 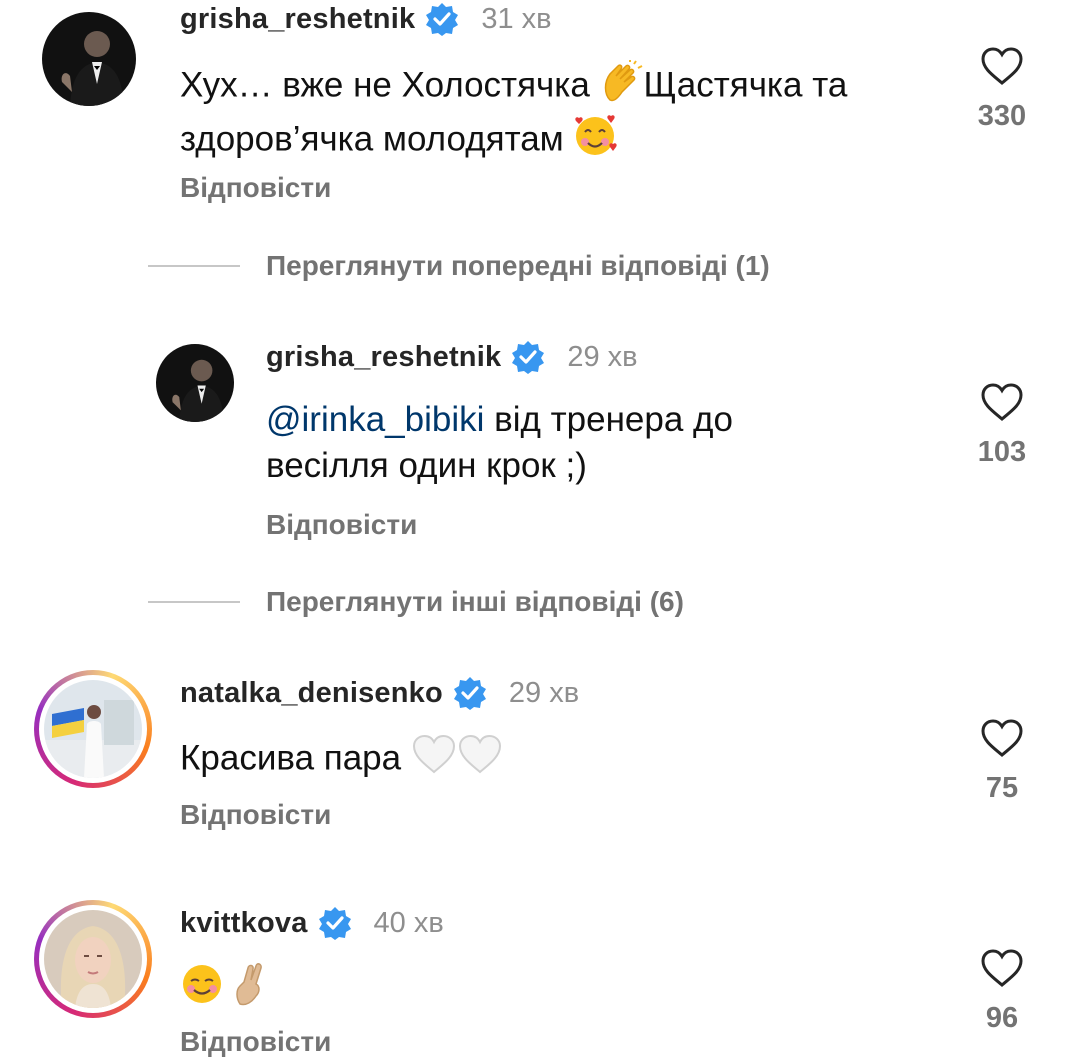 What do you see at coordinates (1002, 761) in the screenshot?
I see `like-button: 75` at bounding box center [1002, 761].